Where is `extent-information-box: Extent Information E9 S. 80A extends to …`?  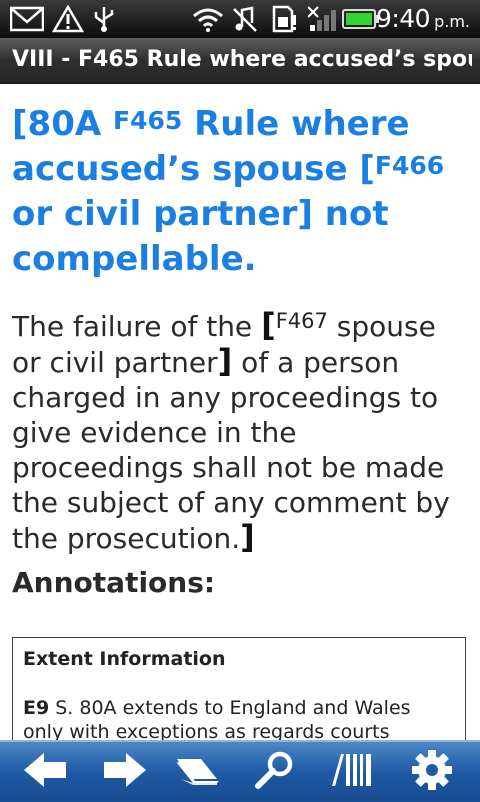
extent-information-box: Extent Information E9 S. 80A extends to … is located at coordinates (239, 688).